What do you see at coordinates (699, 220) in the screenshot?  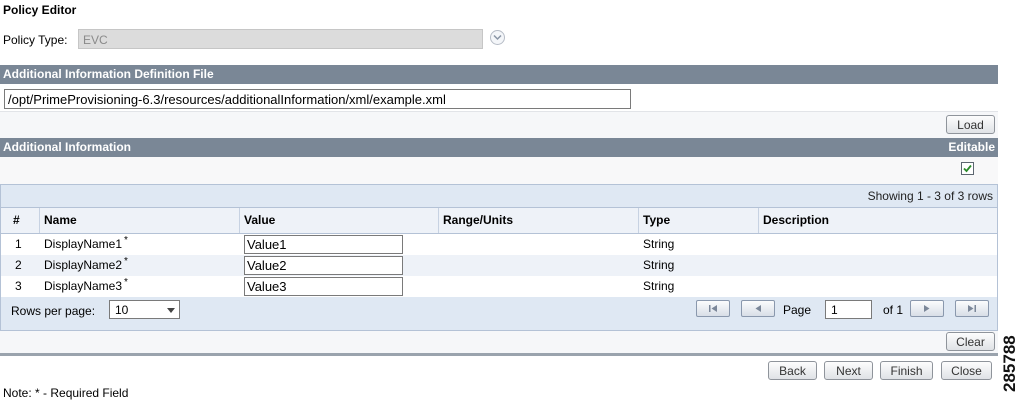 I see `column-header-type: Type` at bounding box center [699, 220].